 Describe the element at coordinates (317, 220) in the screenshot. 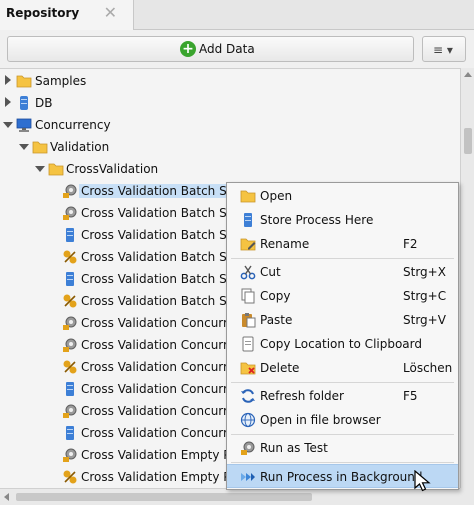

I see `menu-item-label: Store Process Here` at that location.